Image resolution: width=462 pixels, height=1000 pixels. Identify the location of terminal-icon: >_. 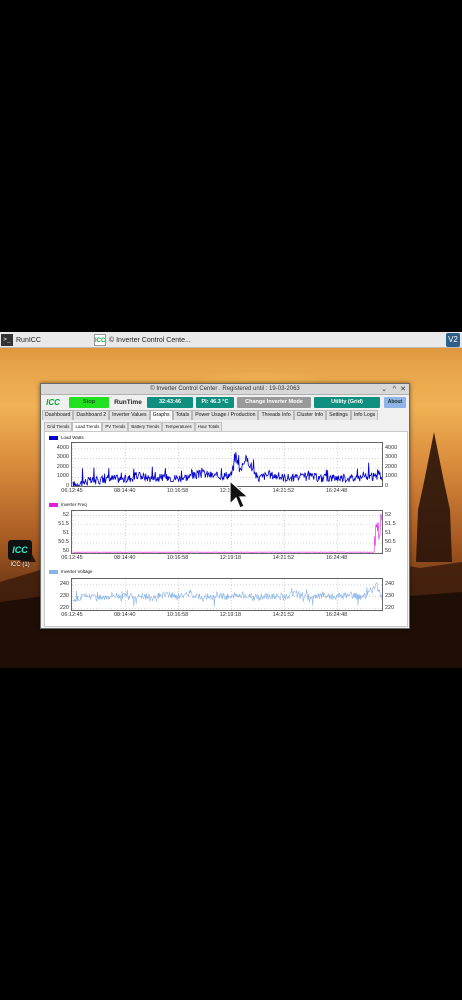
(7, 340).